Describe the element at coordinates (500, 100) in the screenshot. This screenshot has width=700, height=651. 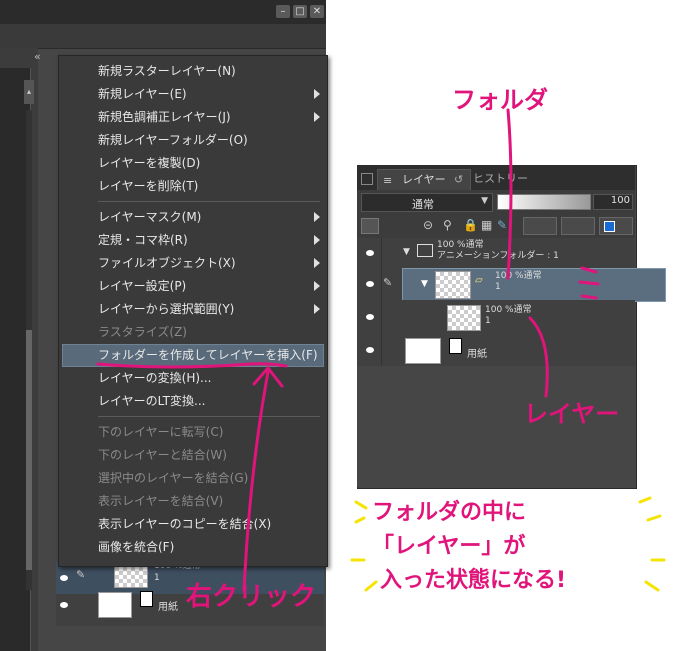
I see `annotation-folder: フォルダ` at that location.